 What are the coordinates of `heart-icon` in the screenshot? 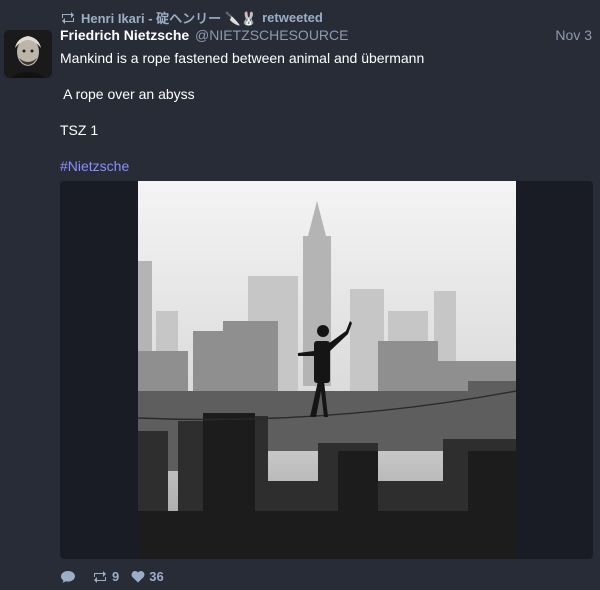 It's located at (138, 576).